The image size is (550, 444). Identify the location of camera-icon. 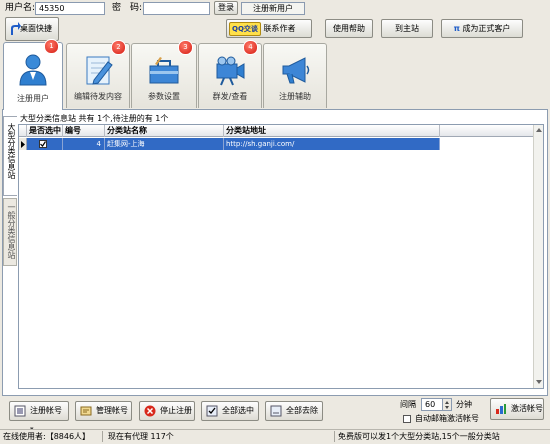
(230, 71).